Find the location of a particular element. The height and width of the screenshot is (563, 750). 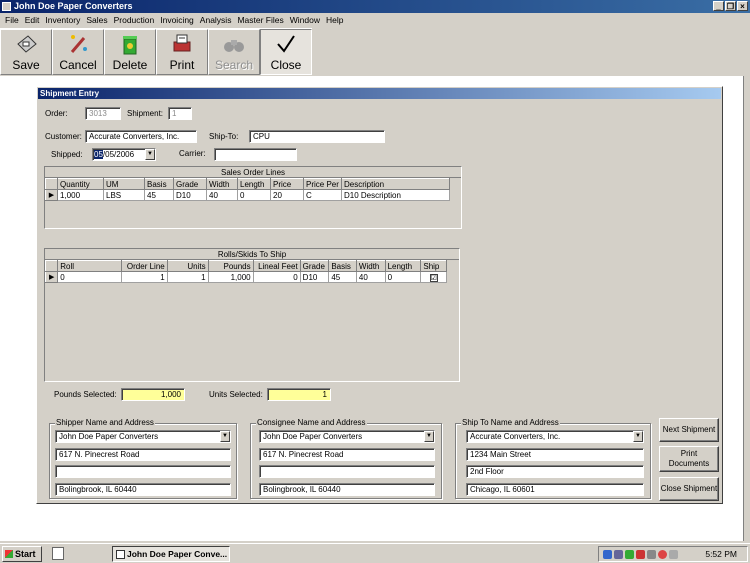

print-button: Print is located at coordinates (182, 52).